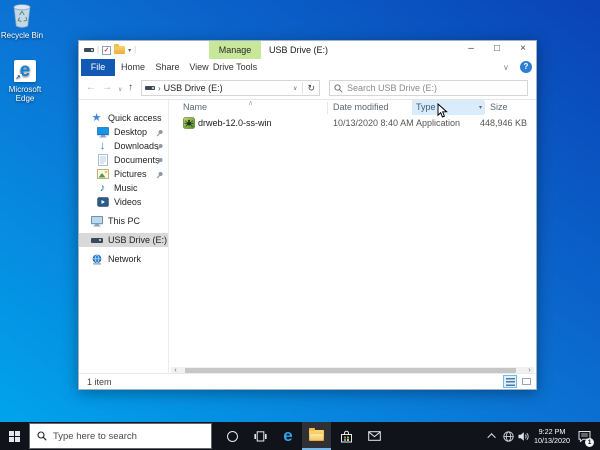  Describe the element at coordinates (230, 88) in the screenshot. I see `address-bar: › USB Drive (E:) ∨ ↻` at that location.